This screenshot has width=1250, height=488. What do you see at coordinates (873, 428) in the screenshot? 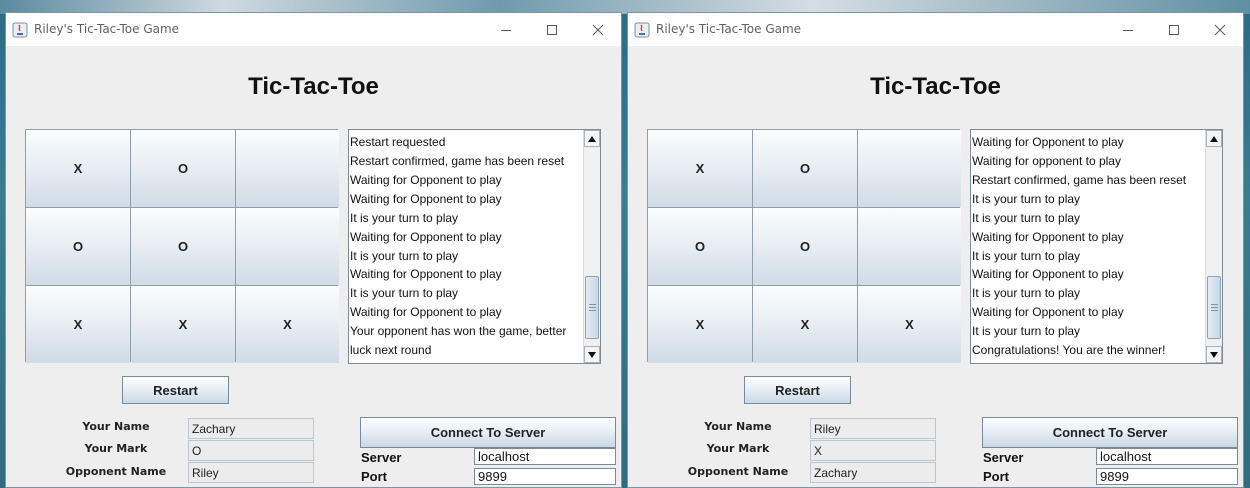
I see `your-name-field: Riley` at bounding box center [873, 428].